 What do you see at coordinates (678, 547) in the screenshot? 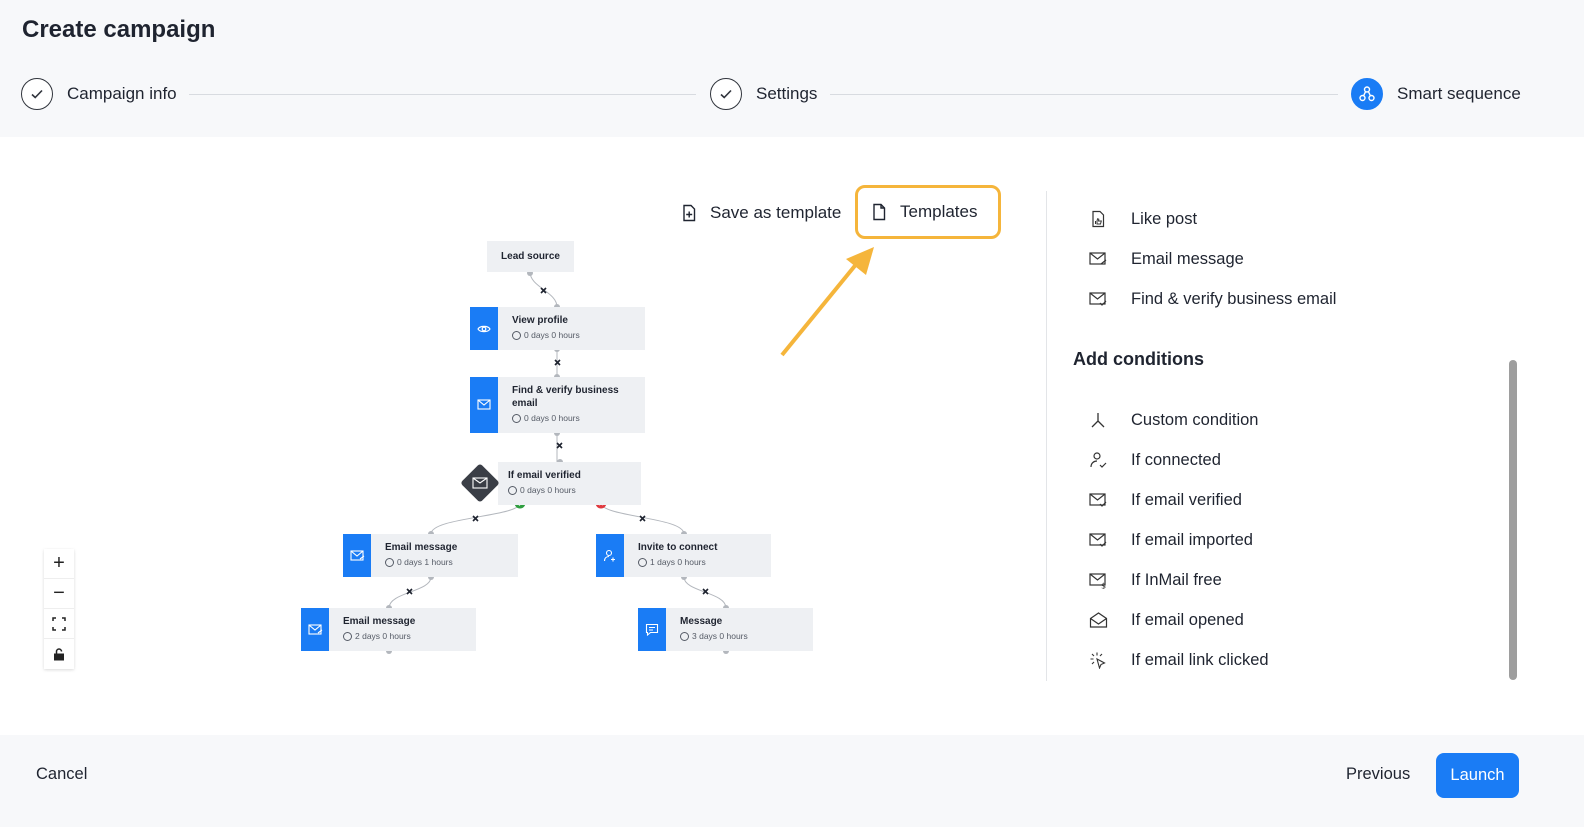
I see `node-title: Invite to connect` at bounding box center [678, 547].